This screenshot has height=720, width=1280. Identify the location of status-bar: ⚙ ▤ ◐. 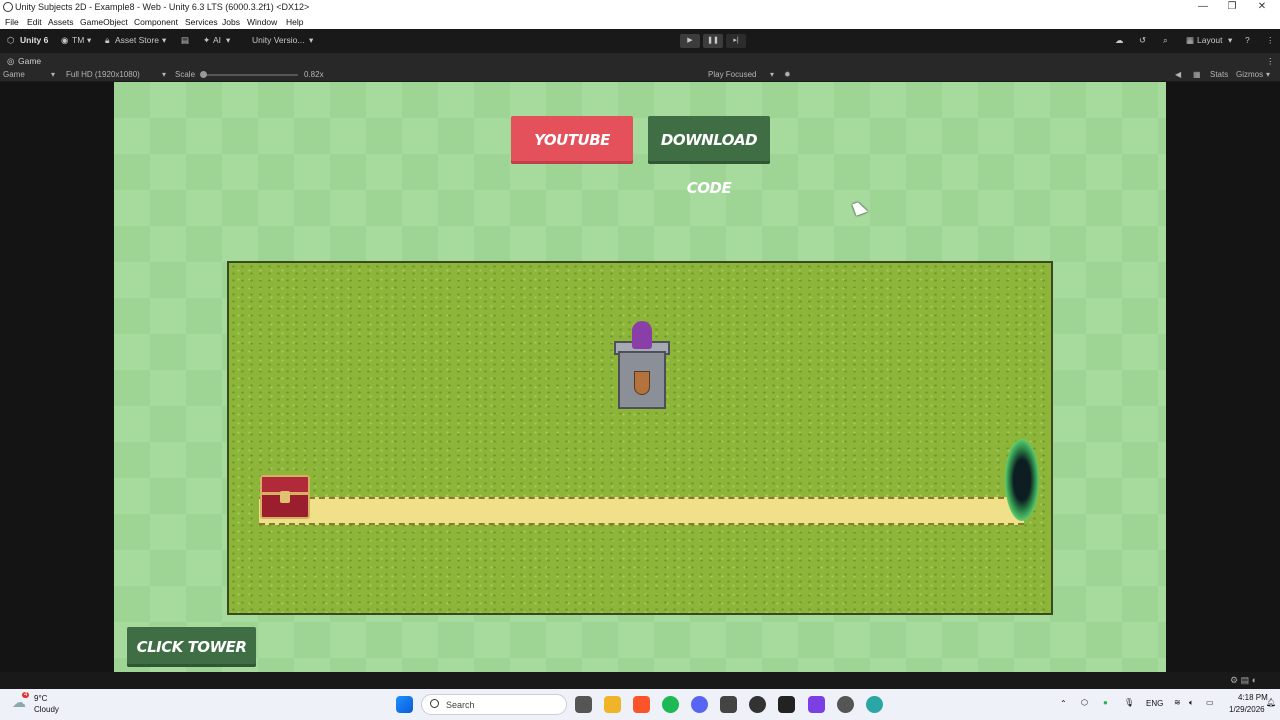
(640, 680).